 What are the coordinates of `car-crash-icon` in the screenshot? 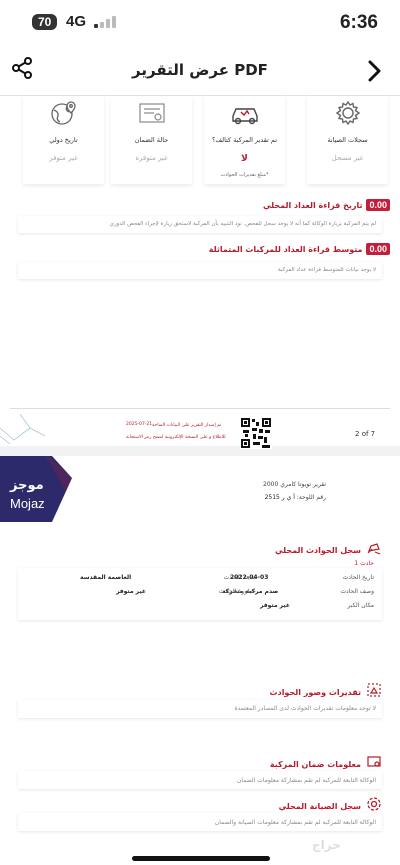 It's located at (374, 550).